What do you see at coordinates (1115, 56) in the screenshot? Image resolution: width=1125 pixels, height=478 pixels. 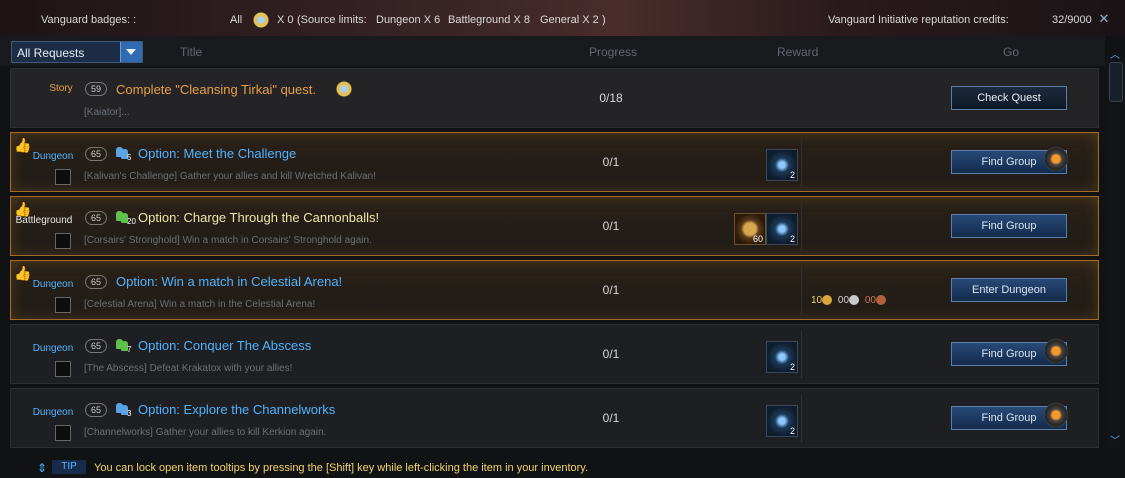 I see `scroll-up-icon: ︿` at bounding box center [1115, 56].